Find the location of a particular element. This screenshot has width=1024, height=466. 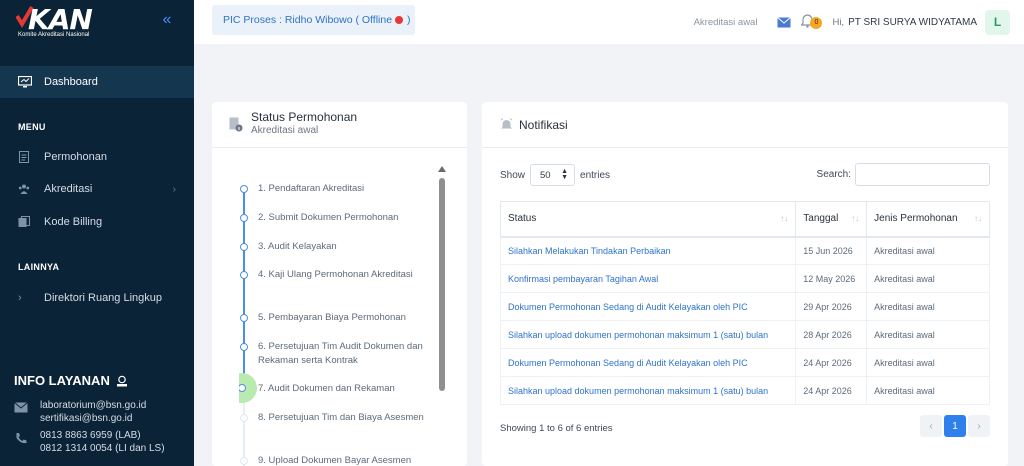

column-header-jenis: Jenis Permohonan ↑↓ is located at coordinates (928, 219).